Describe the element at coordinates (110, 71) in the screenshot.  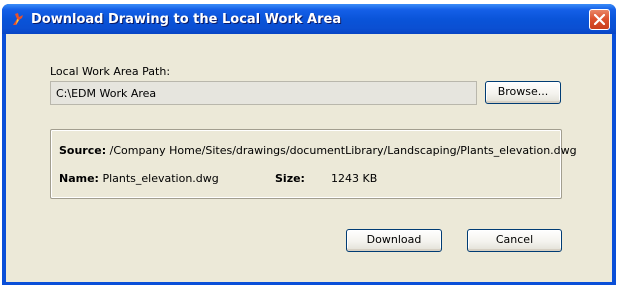
I see `path-label: Local Work Area Path:` at that location.